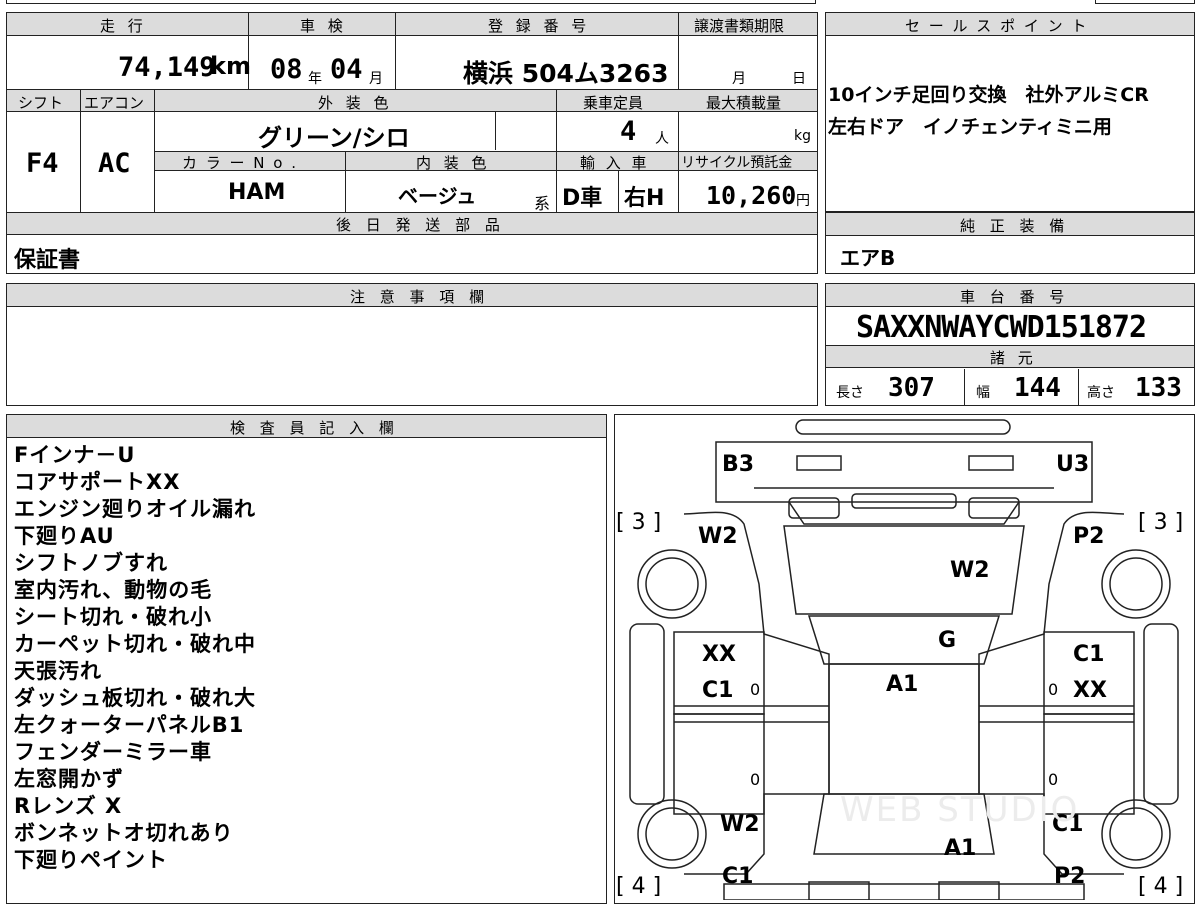 This screenshot has height=904, width=1200. I want to click on chassis-label: 車 台 番 号, so click(1015, 297).